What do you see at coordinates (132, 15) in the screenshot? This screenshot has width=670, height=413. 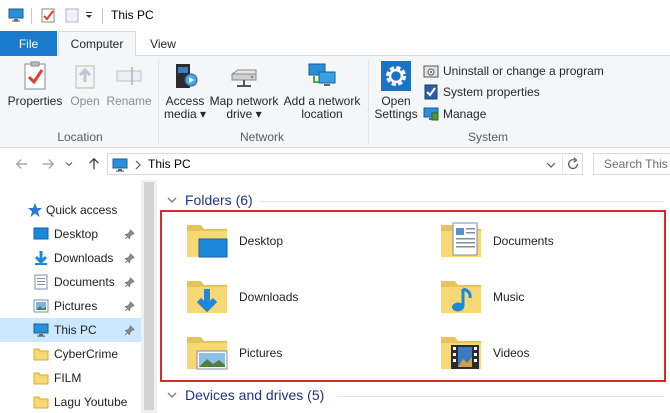 I see `window-title: This PC` at bounding box center [132, 15].